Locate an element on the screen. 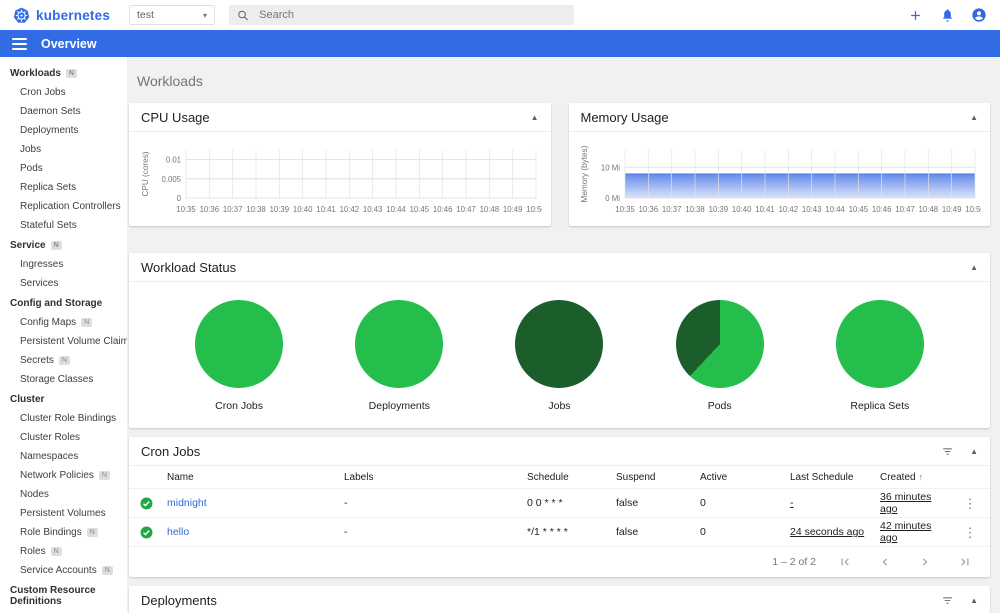 This screenshot has width=1000, height=613. svg-text: 10:48 is located at coordinates (929, 209).